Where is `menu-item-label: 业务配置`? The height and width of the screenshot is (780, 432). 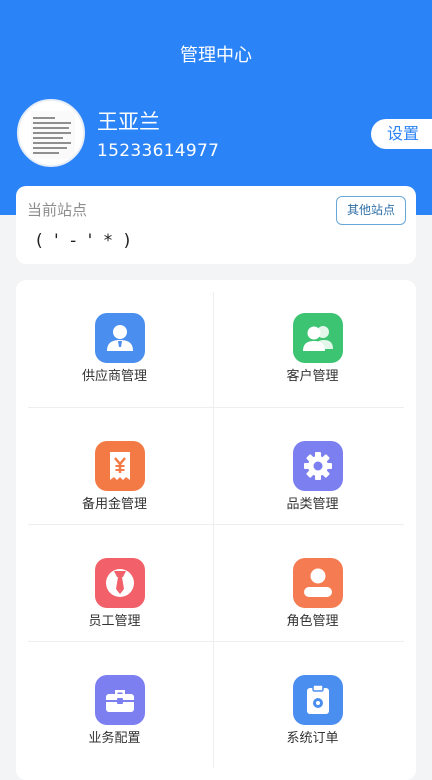
menu-item-label: 业务配置 is located at coordinates (114, 738).